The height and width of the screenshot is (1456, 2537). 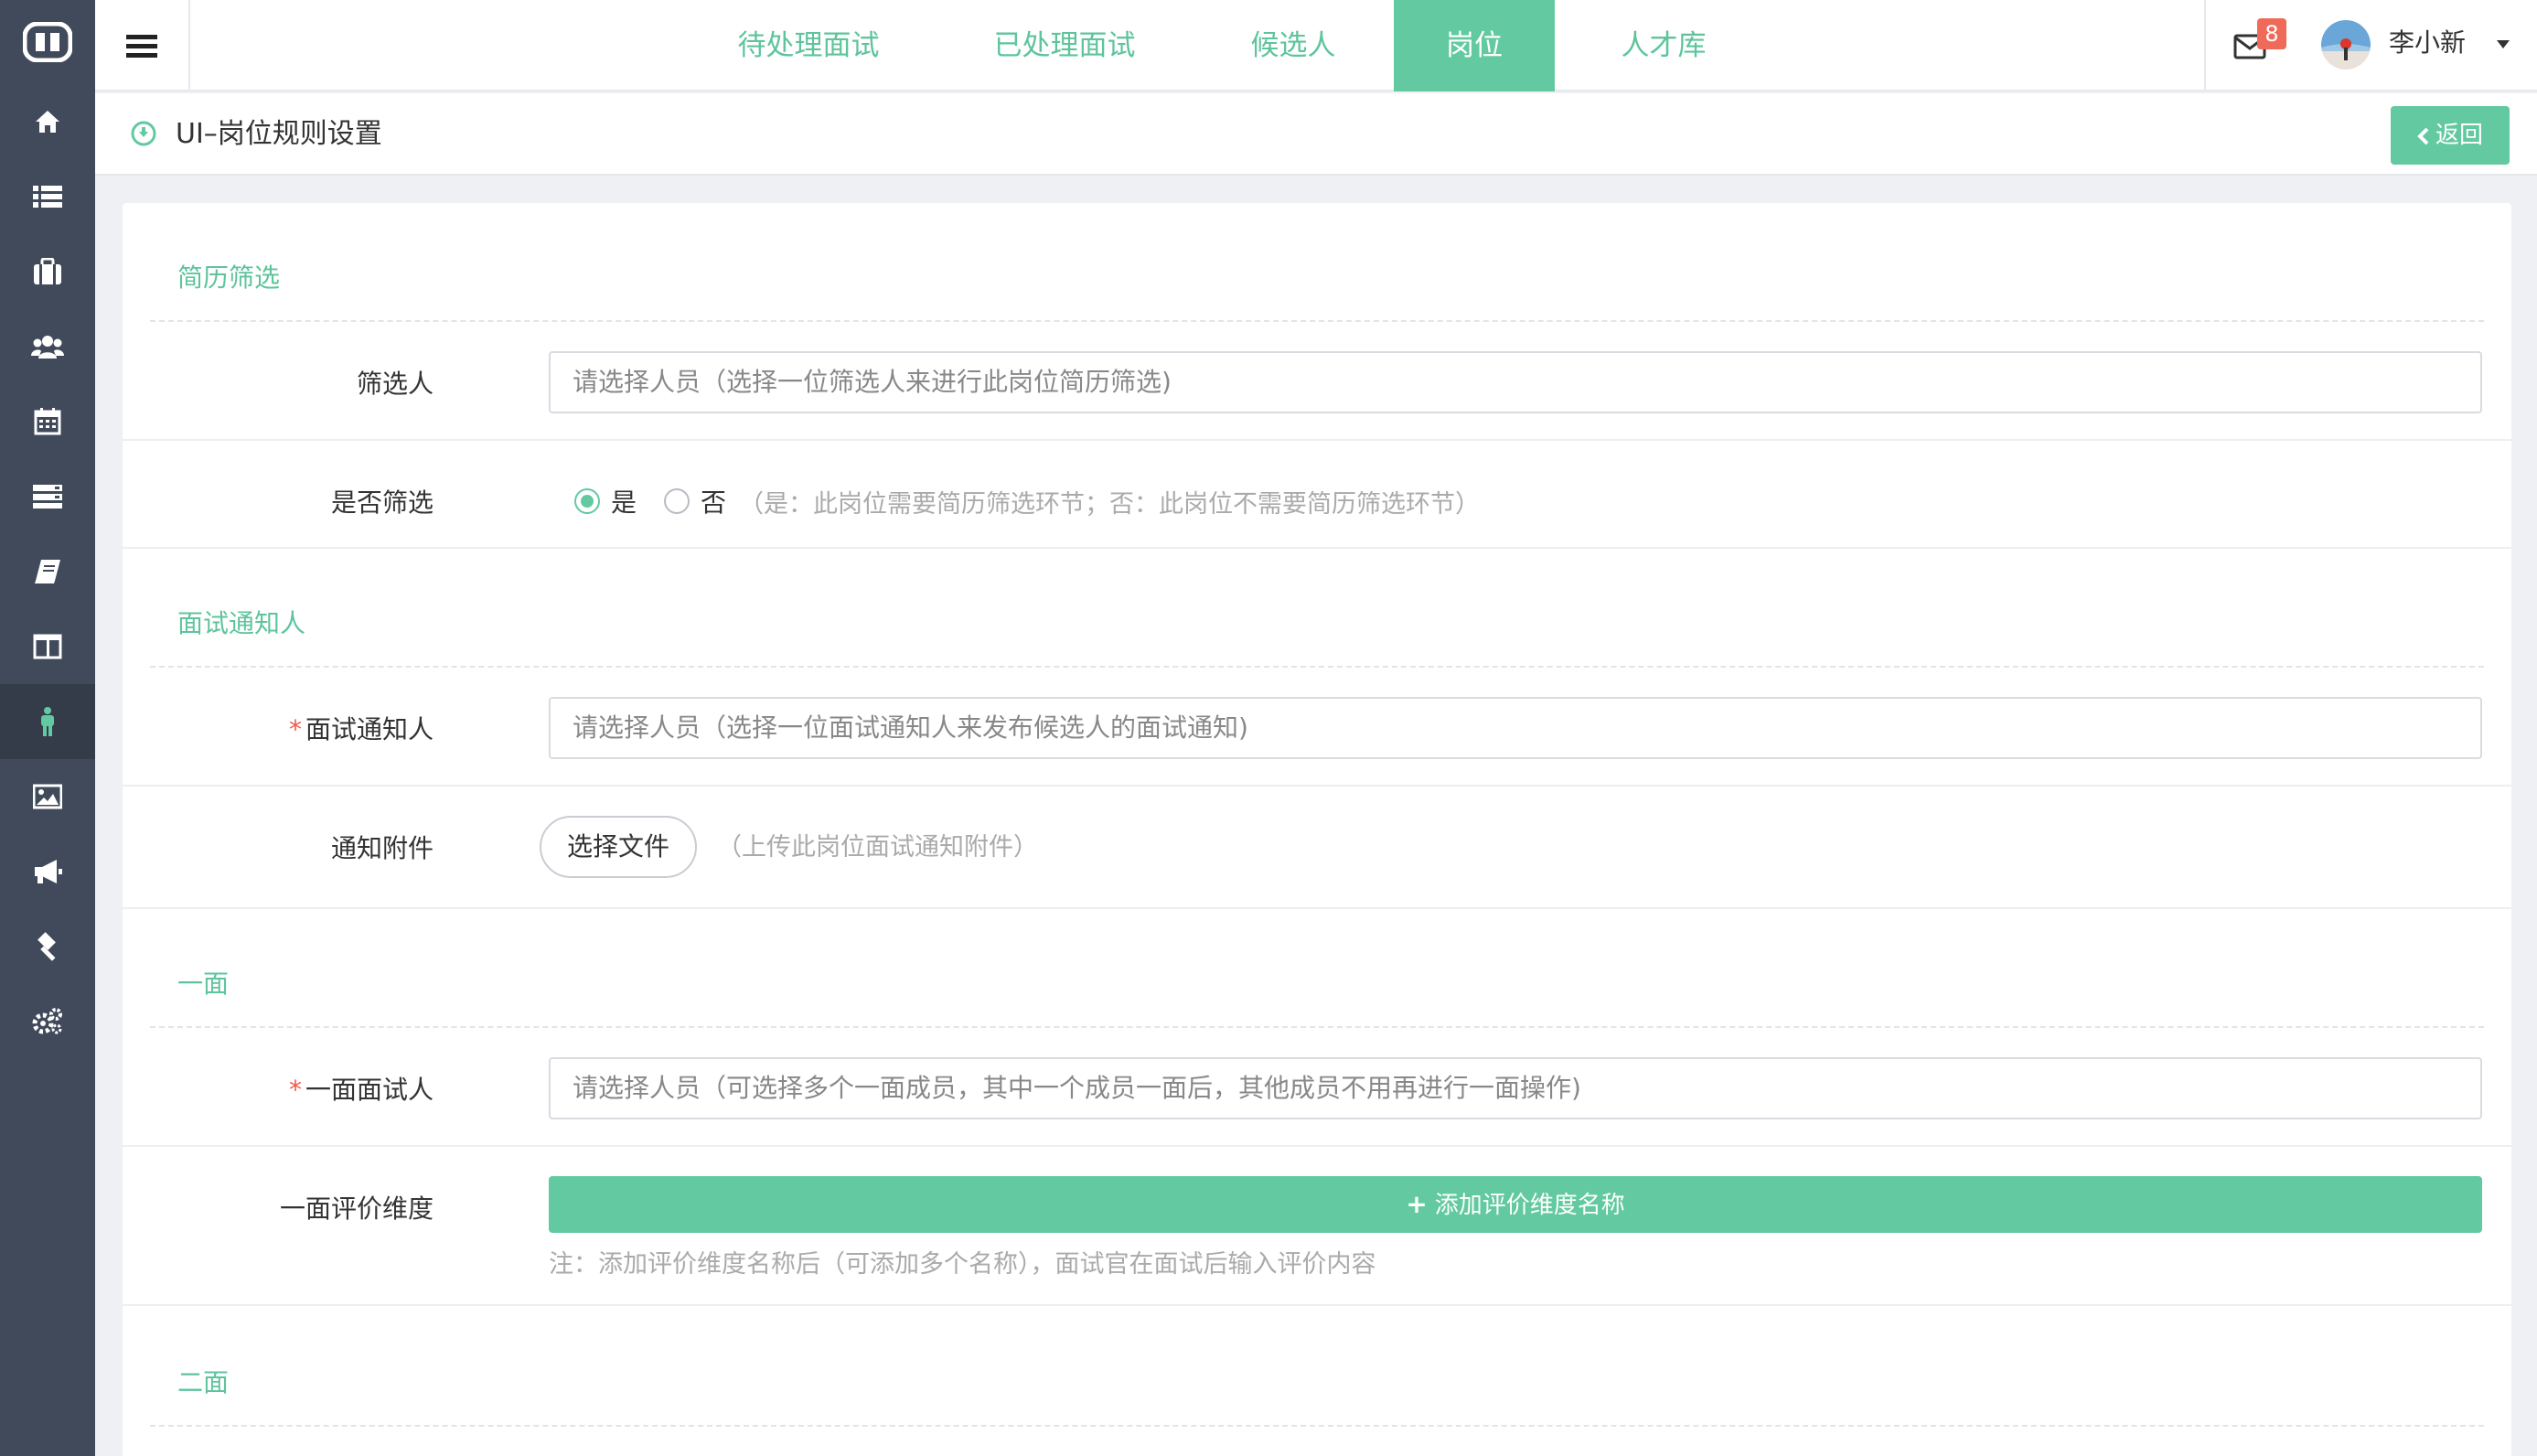 I want to click on app-logo, so click(x=47, y=42).